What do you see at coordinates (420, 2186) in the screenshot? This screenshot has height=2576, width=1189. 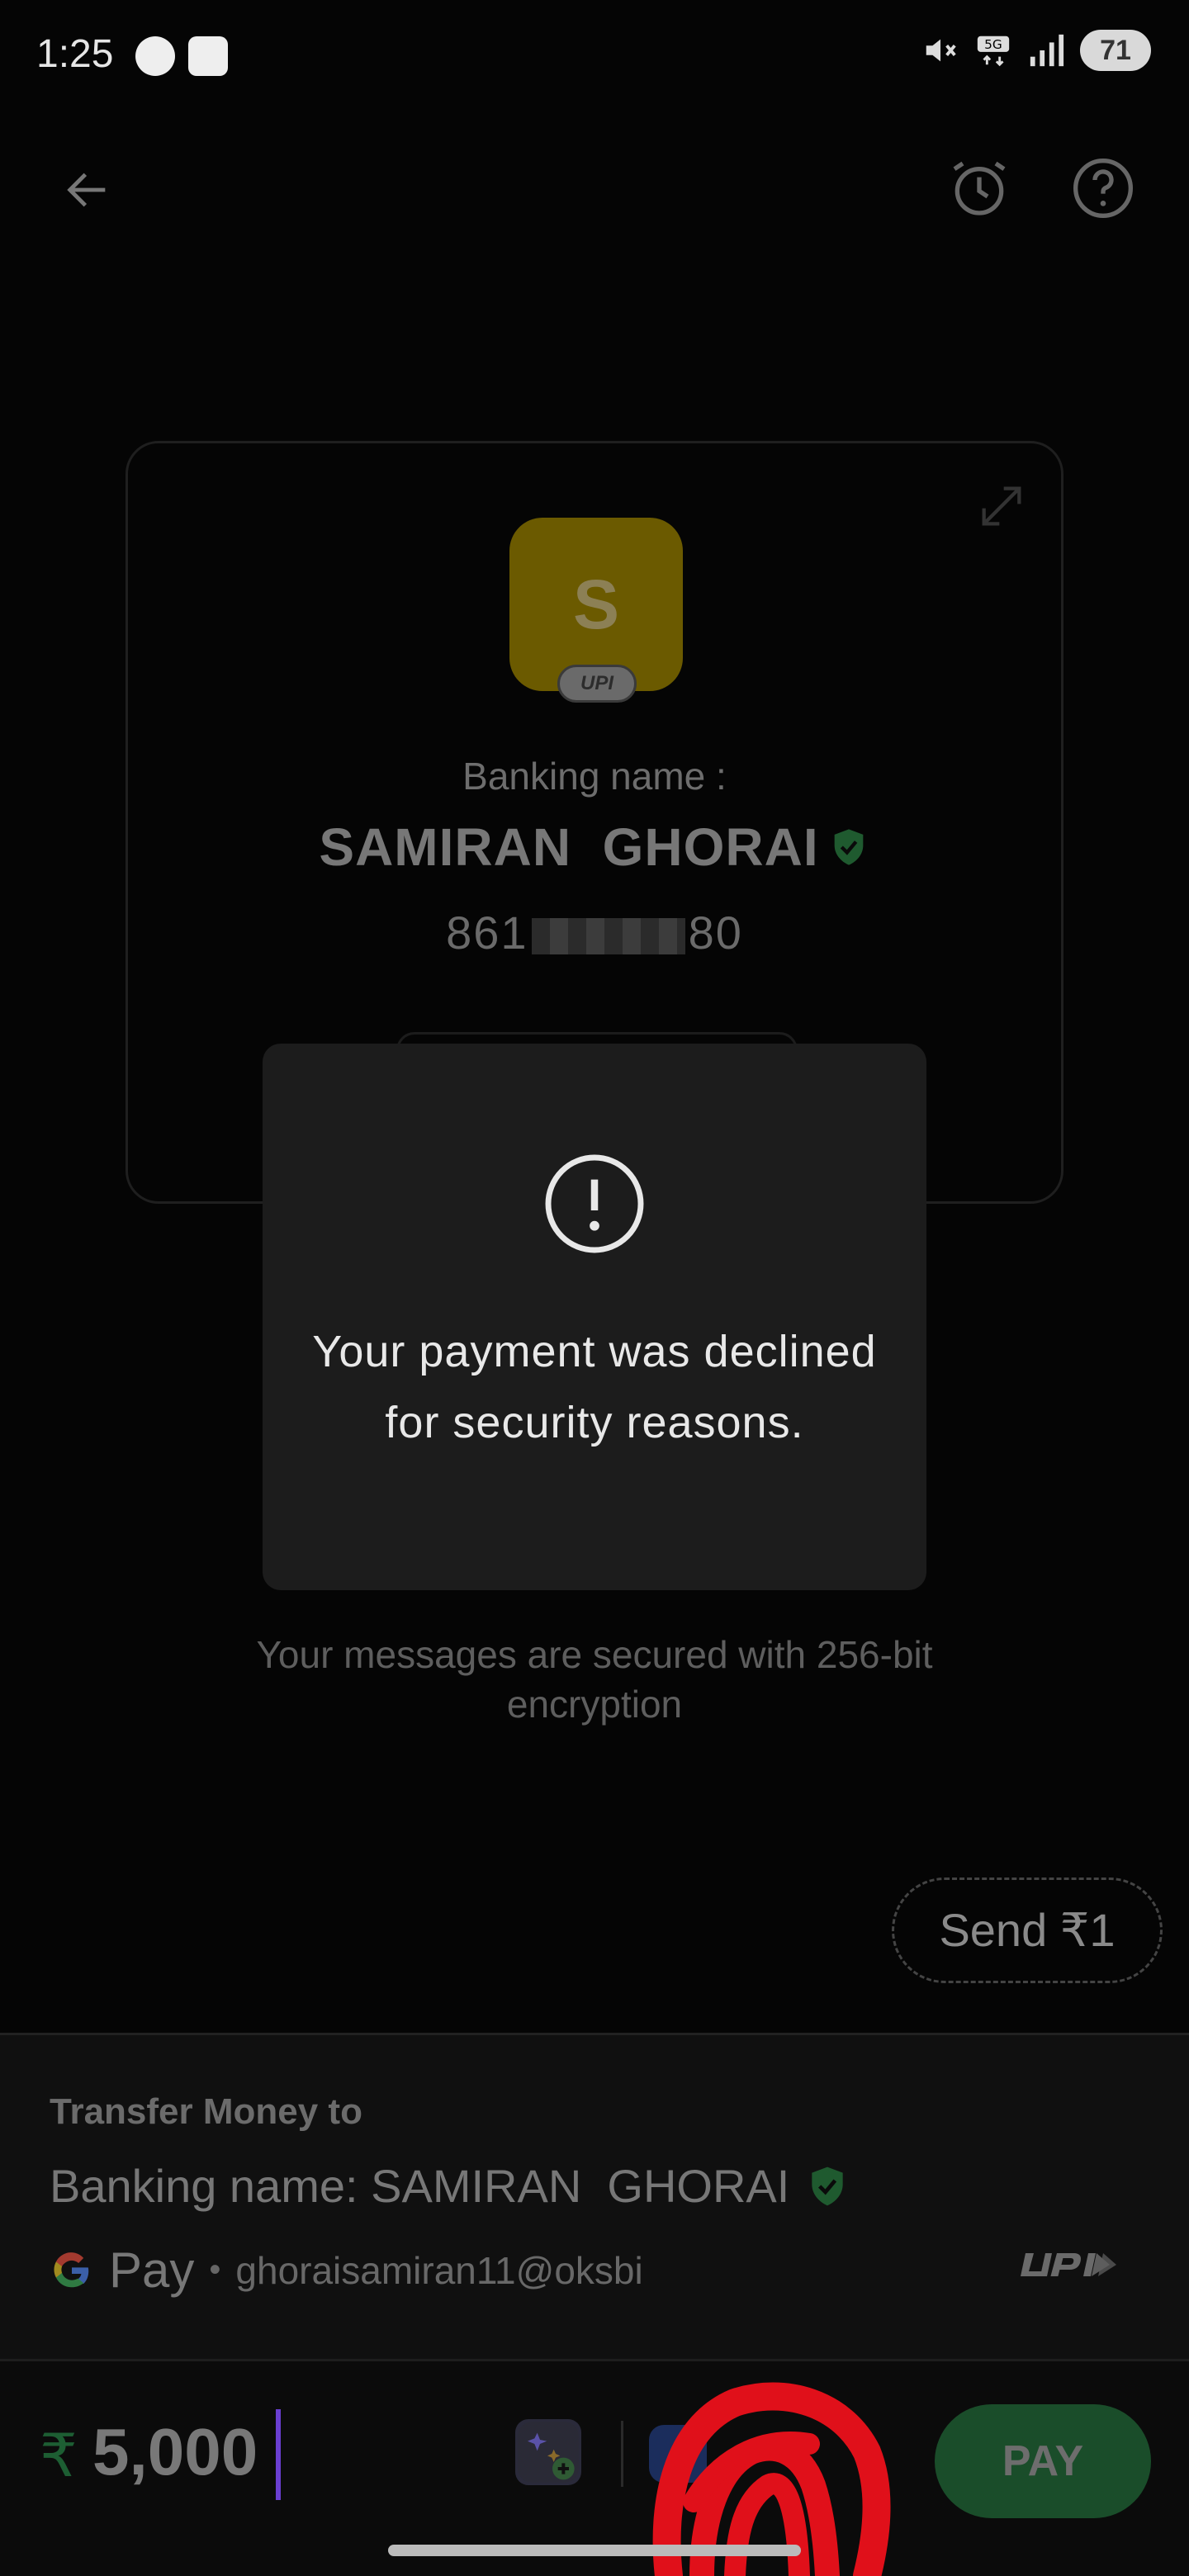 I see `transfer-banking-name: Banking name: SAMIRAN GHORAI` at bounding box center [420, 2186].